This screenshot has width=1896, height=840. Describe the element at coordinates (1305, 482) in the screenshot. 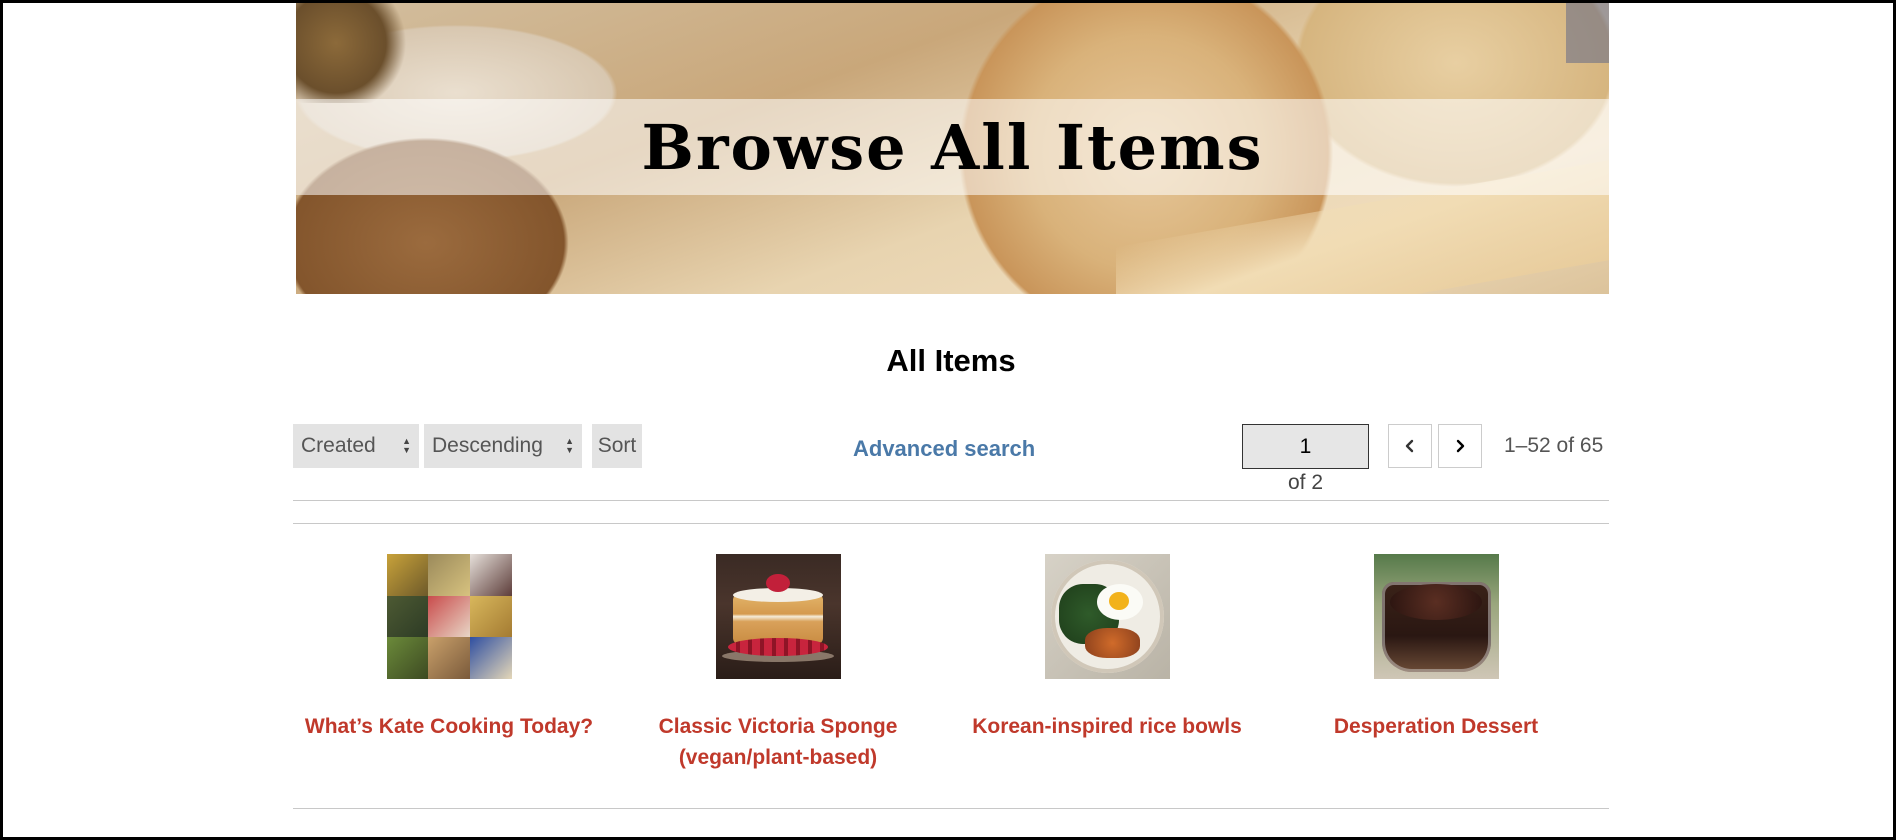

I see `page-count-label: of 2` at that location.